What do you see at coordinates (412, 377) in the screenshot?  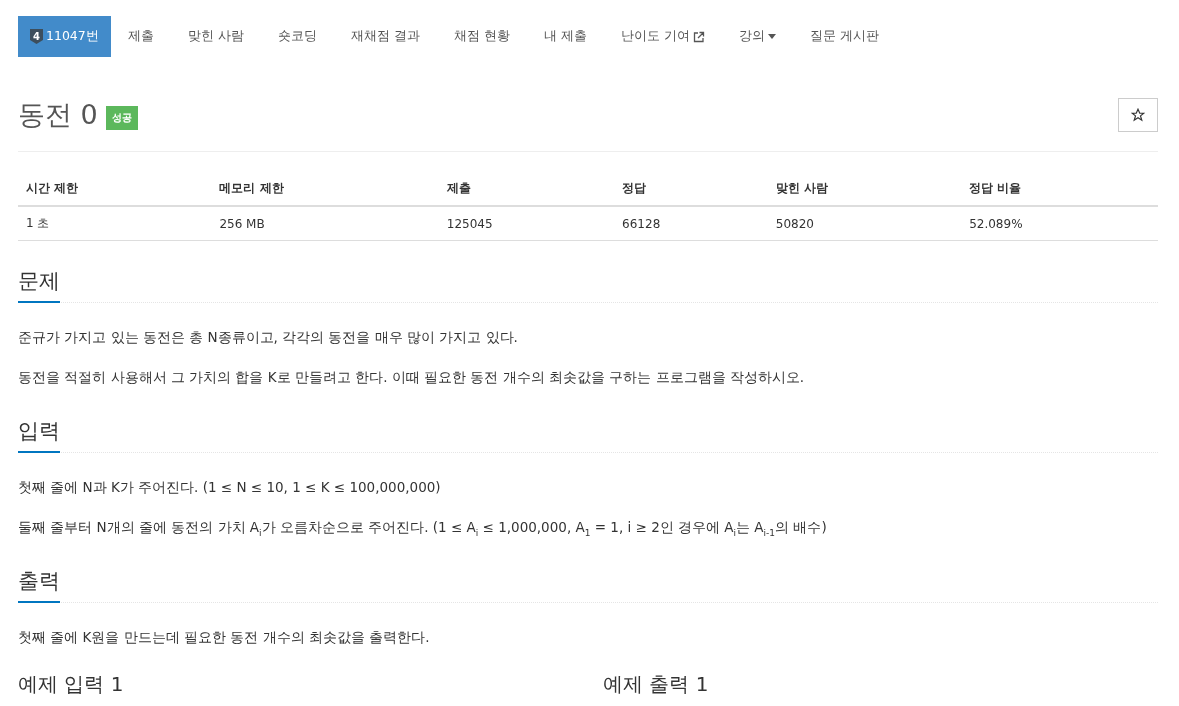 I see `paragraph: 동전을 적절히 사용해서 그 가치의 합을 K로 만들려고 한다. 이때 필요한 동전 개수의 최솟값을 구하는 프로그램을 작성하시오.` at bounding box center [412, 377].